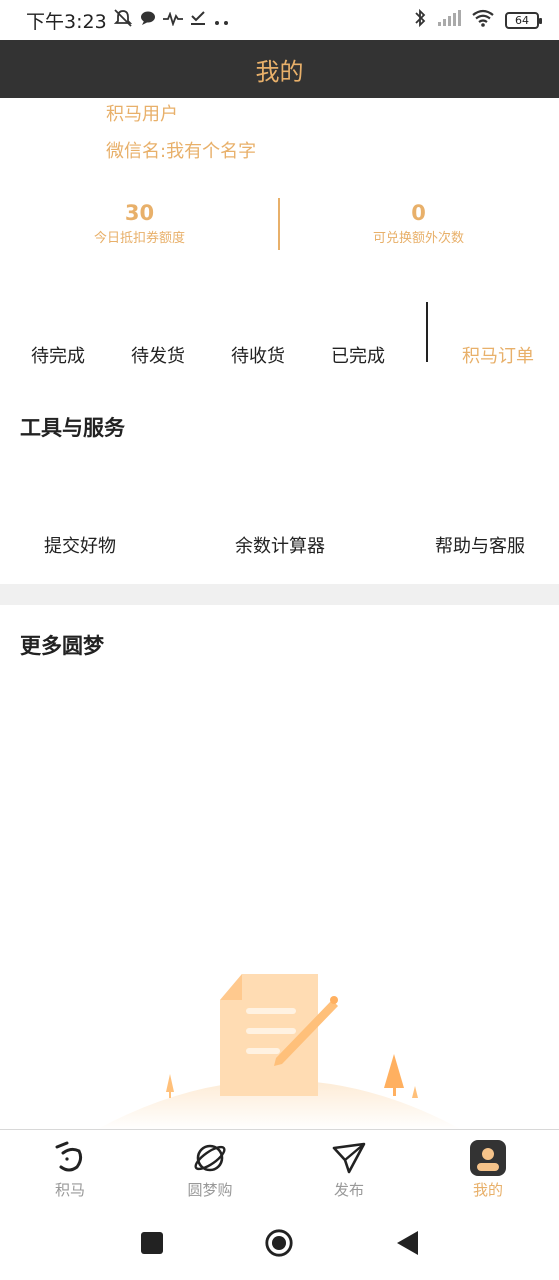  What do you see at coordinates (66, 21) in the screenshot?
I see `status-time: 下午3:23` at bounding box center [66, 21].